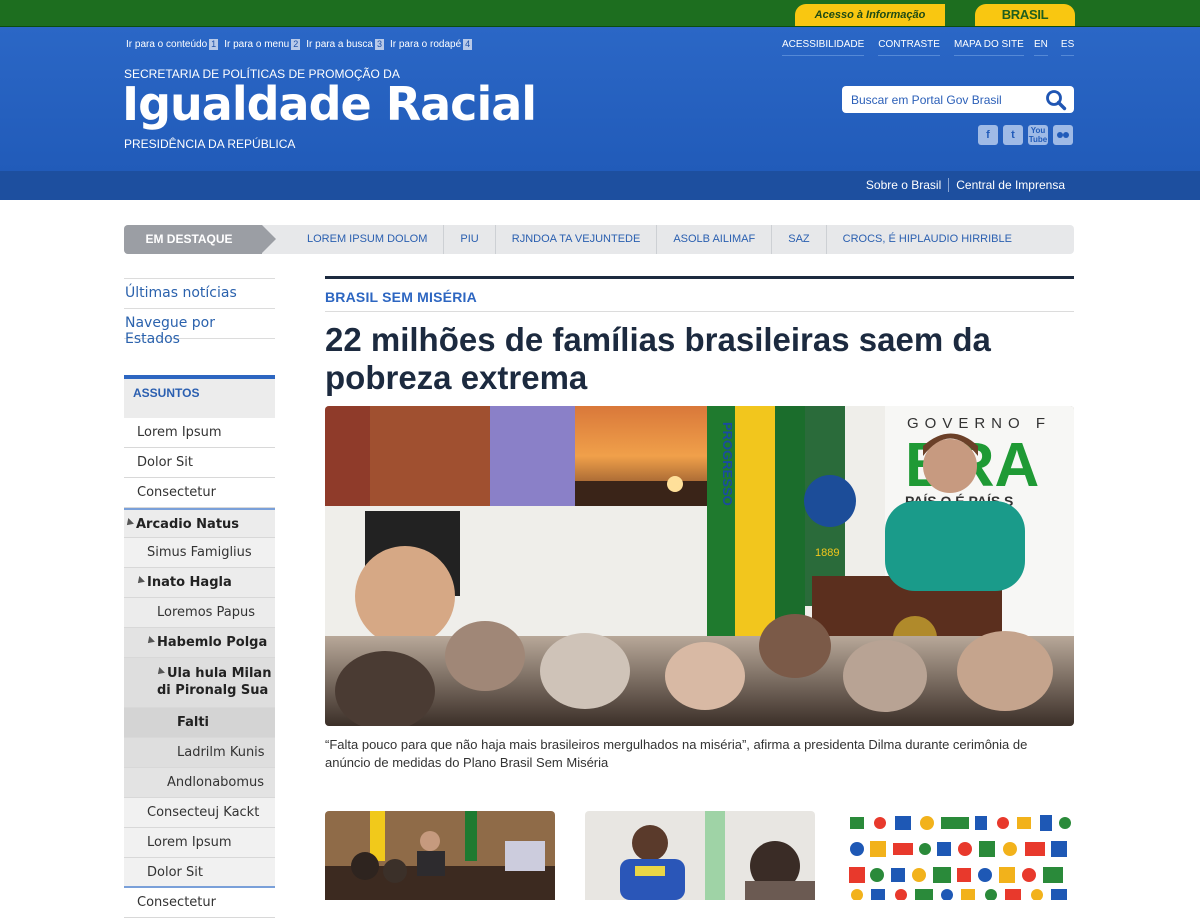  Describe the element at coordinates (199, 328) in the screenshot. I see `navegue-por-estados-link: Navegue por Estados` at that location.